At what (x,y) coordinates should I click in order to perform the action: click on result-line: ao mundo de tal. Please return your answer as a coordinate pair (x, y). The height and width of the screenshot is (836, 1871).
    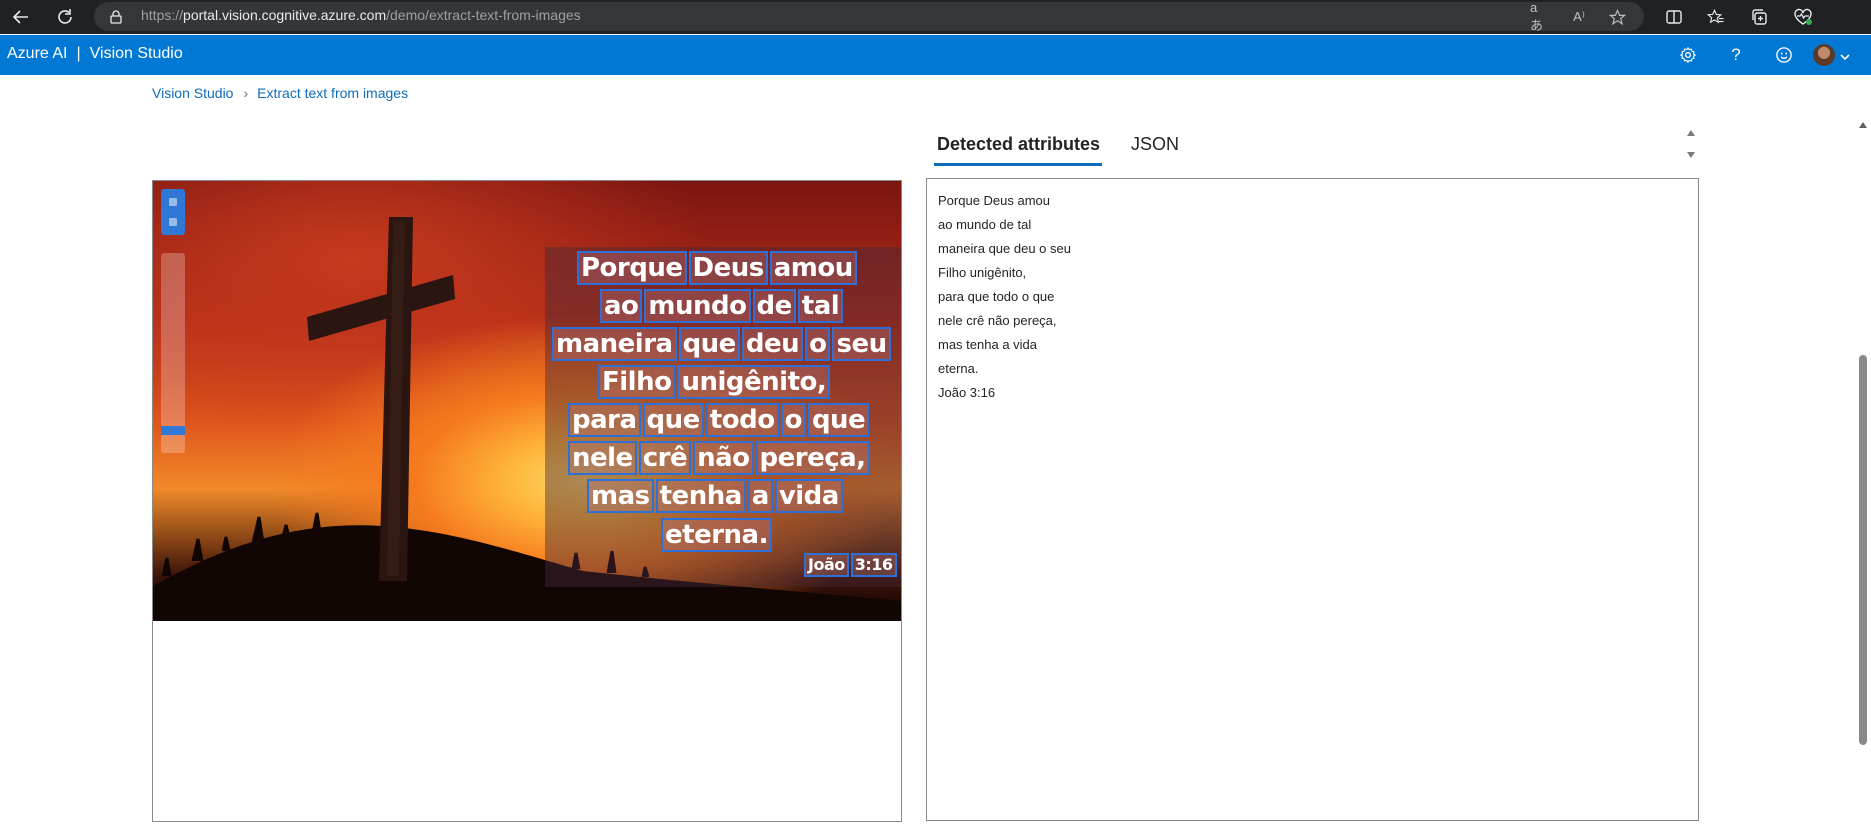
    Looking at the image, I should click on (985, 224).